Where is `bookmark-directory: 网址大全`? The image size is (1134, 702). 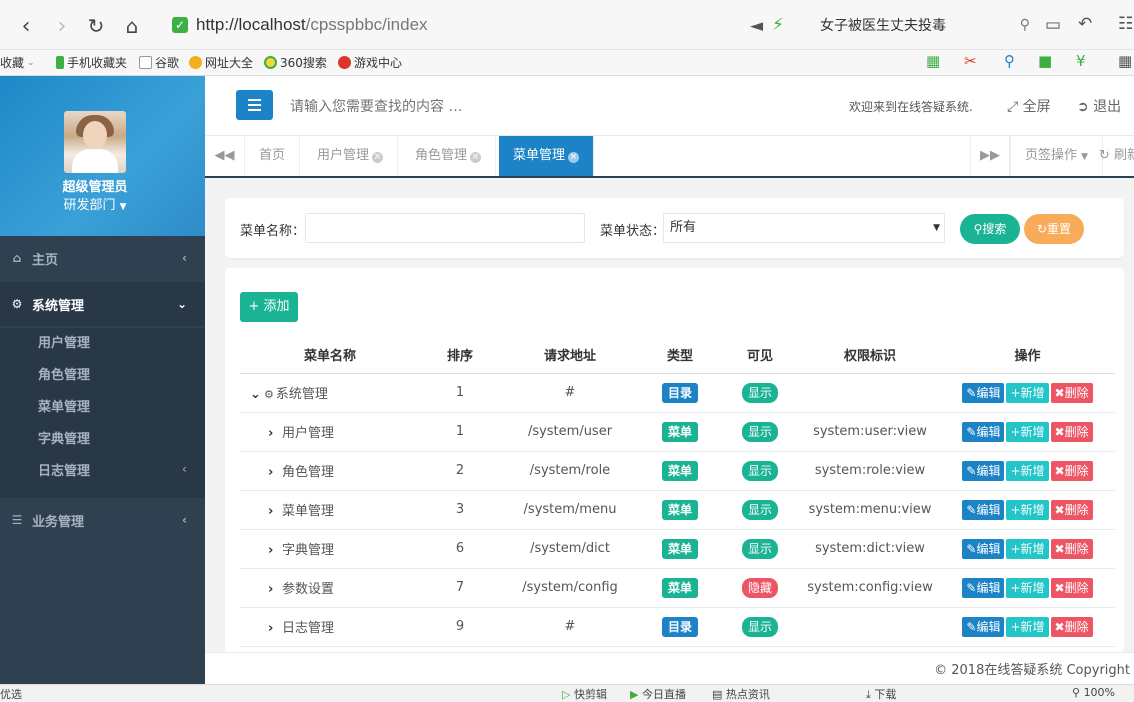 bookmark-directory: 网址大全 is located at coordinates (221, 62).